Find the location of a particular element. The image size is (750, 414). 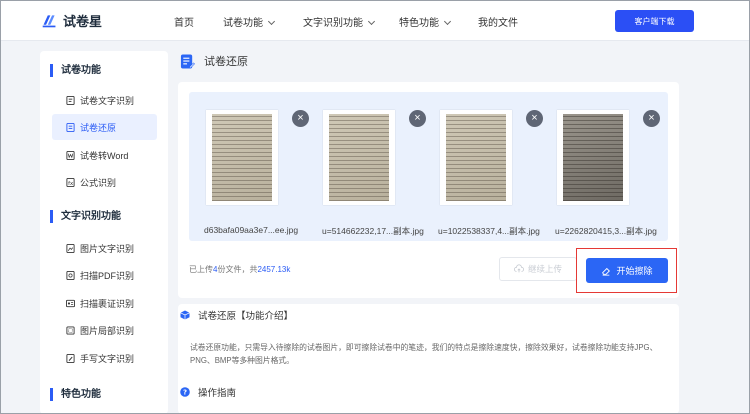

sidebar-section-title: 文字识别功能 is located at coordinates (85, 216).